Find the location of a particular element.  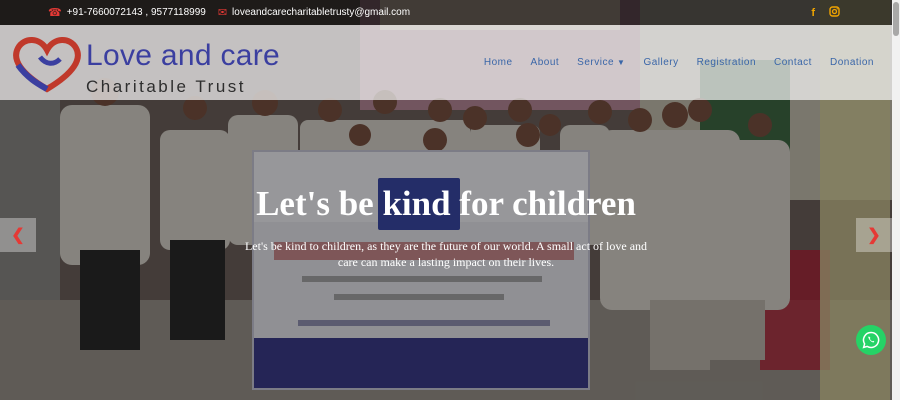

email-address: loveandcarecharitabletrusty@gmail.com is located at coordinates (321, 12).